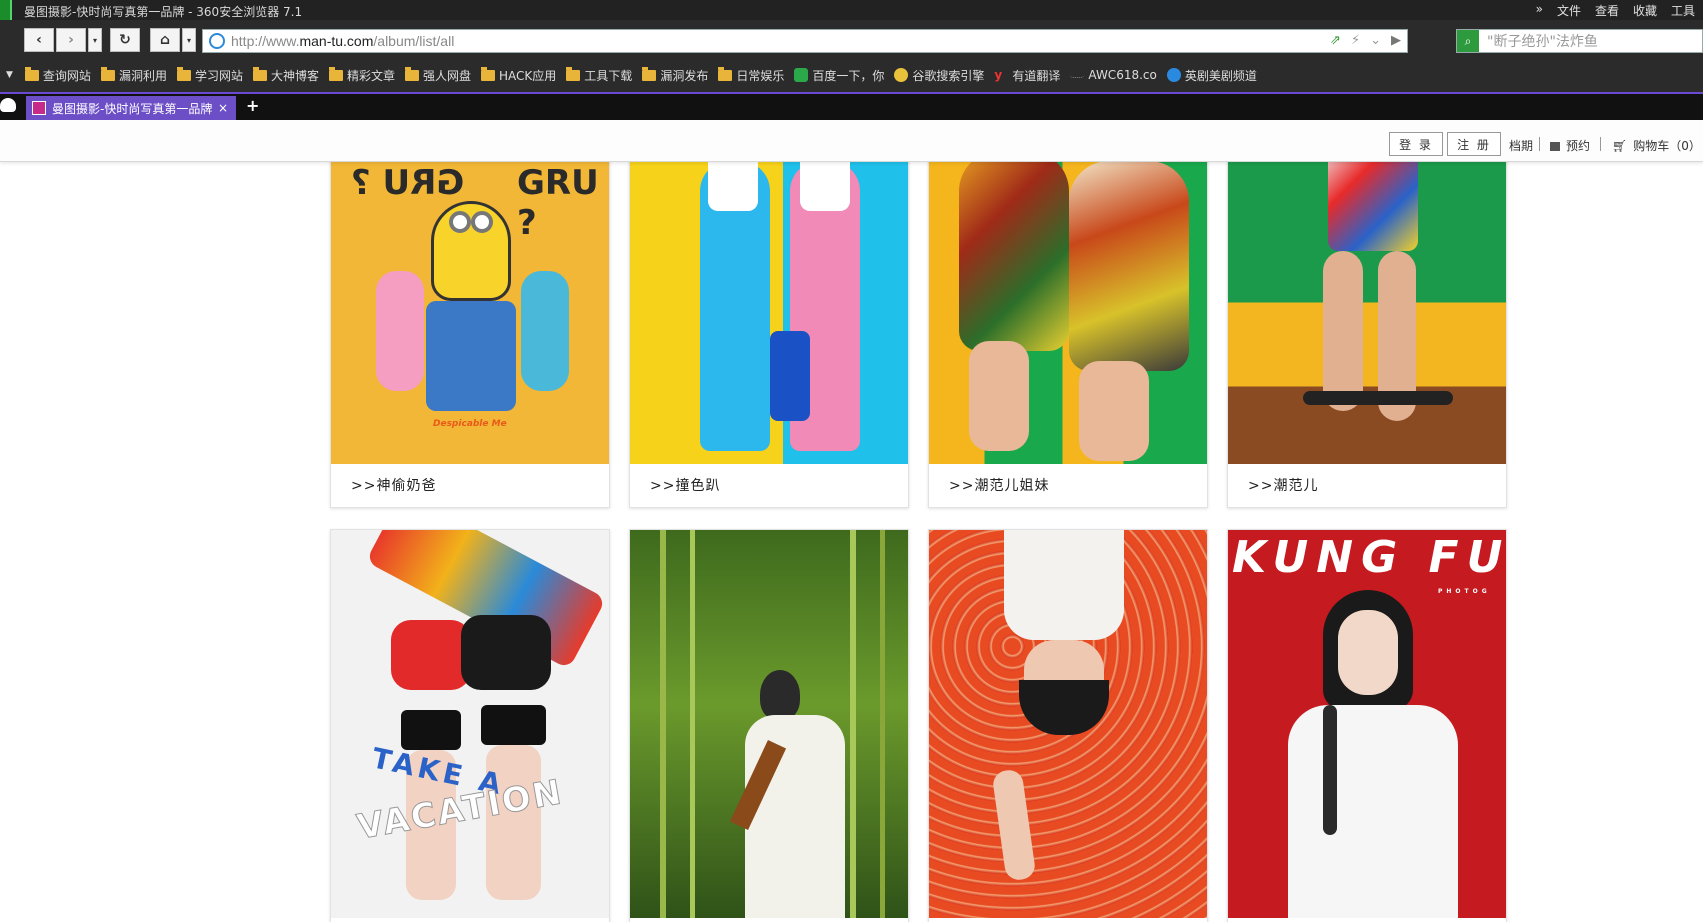  I want to click on bookmark-item: y 有道翻译, so click(1027, 75).